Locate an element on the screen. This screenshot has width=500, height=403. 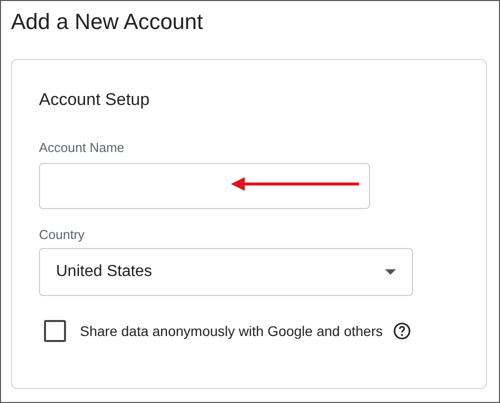
field-label: Country is located at coordinates (62, 234).